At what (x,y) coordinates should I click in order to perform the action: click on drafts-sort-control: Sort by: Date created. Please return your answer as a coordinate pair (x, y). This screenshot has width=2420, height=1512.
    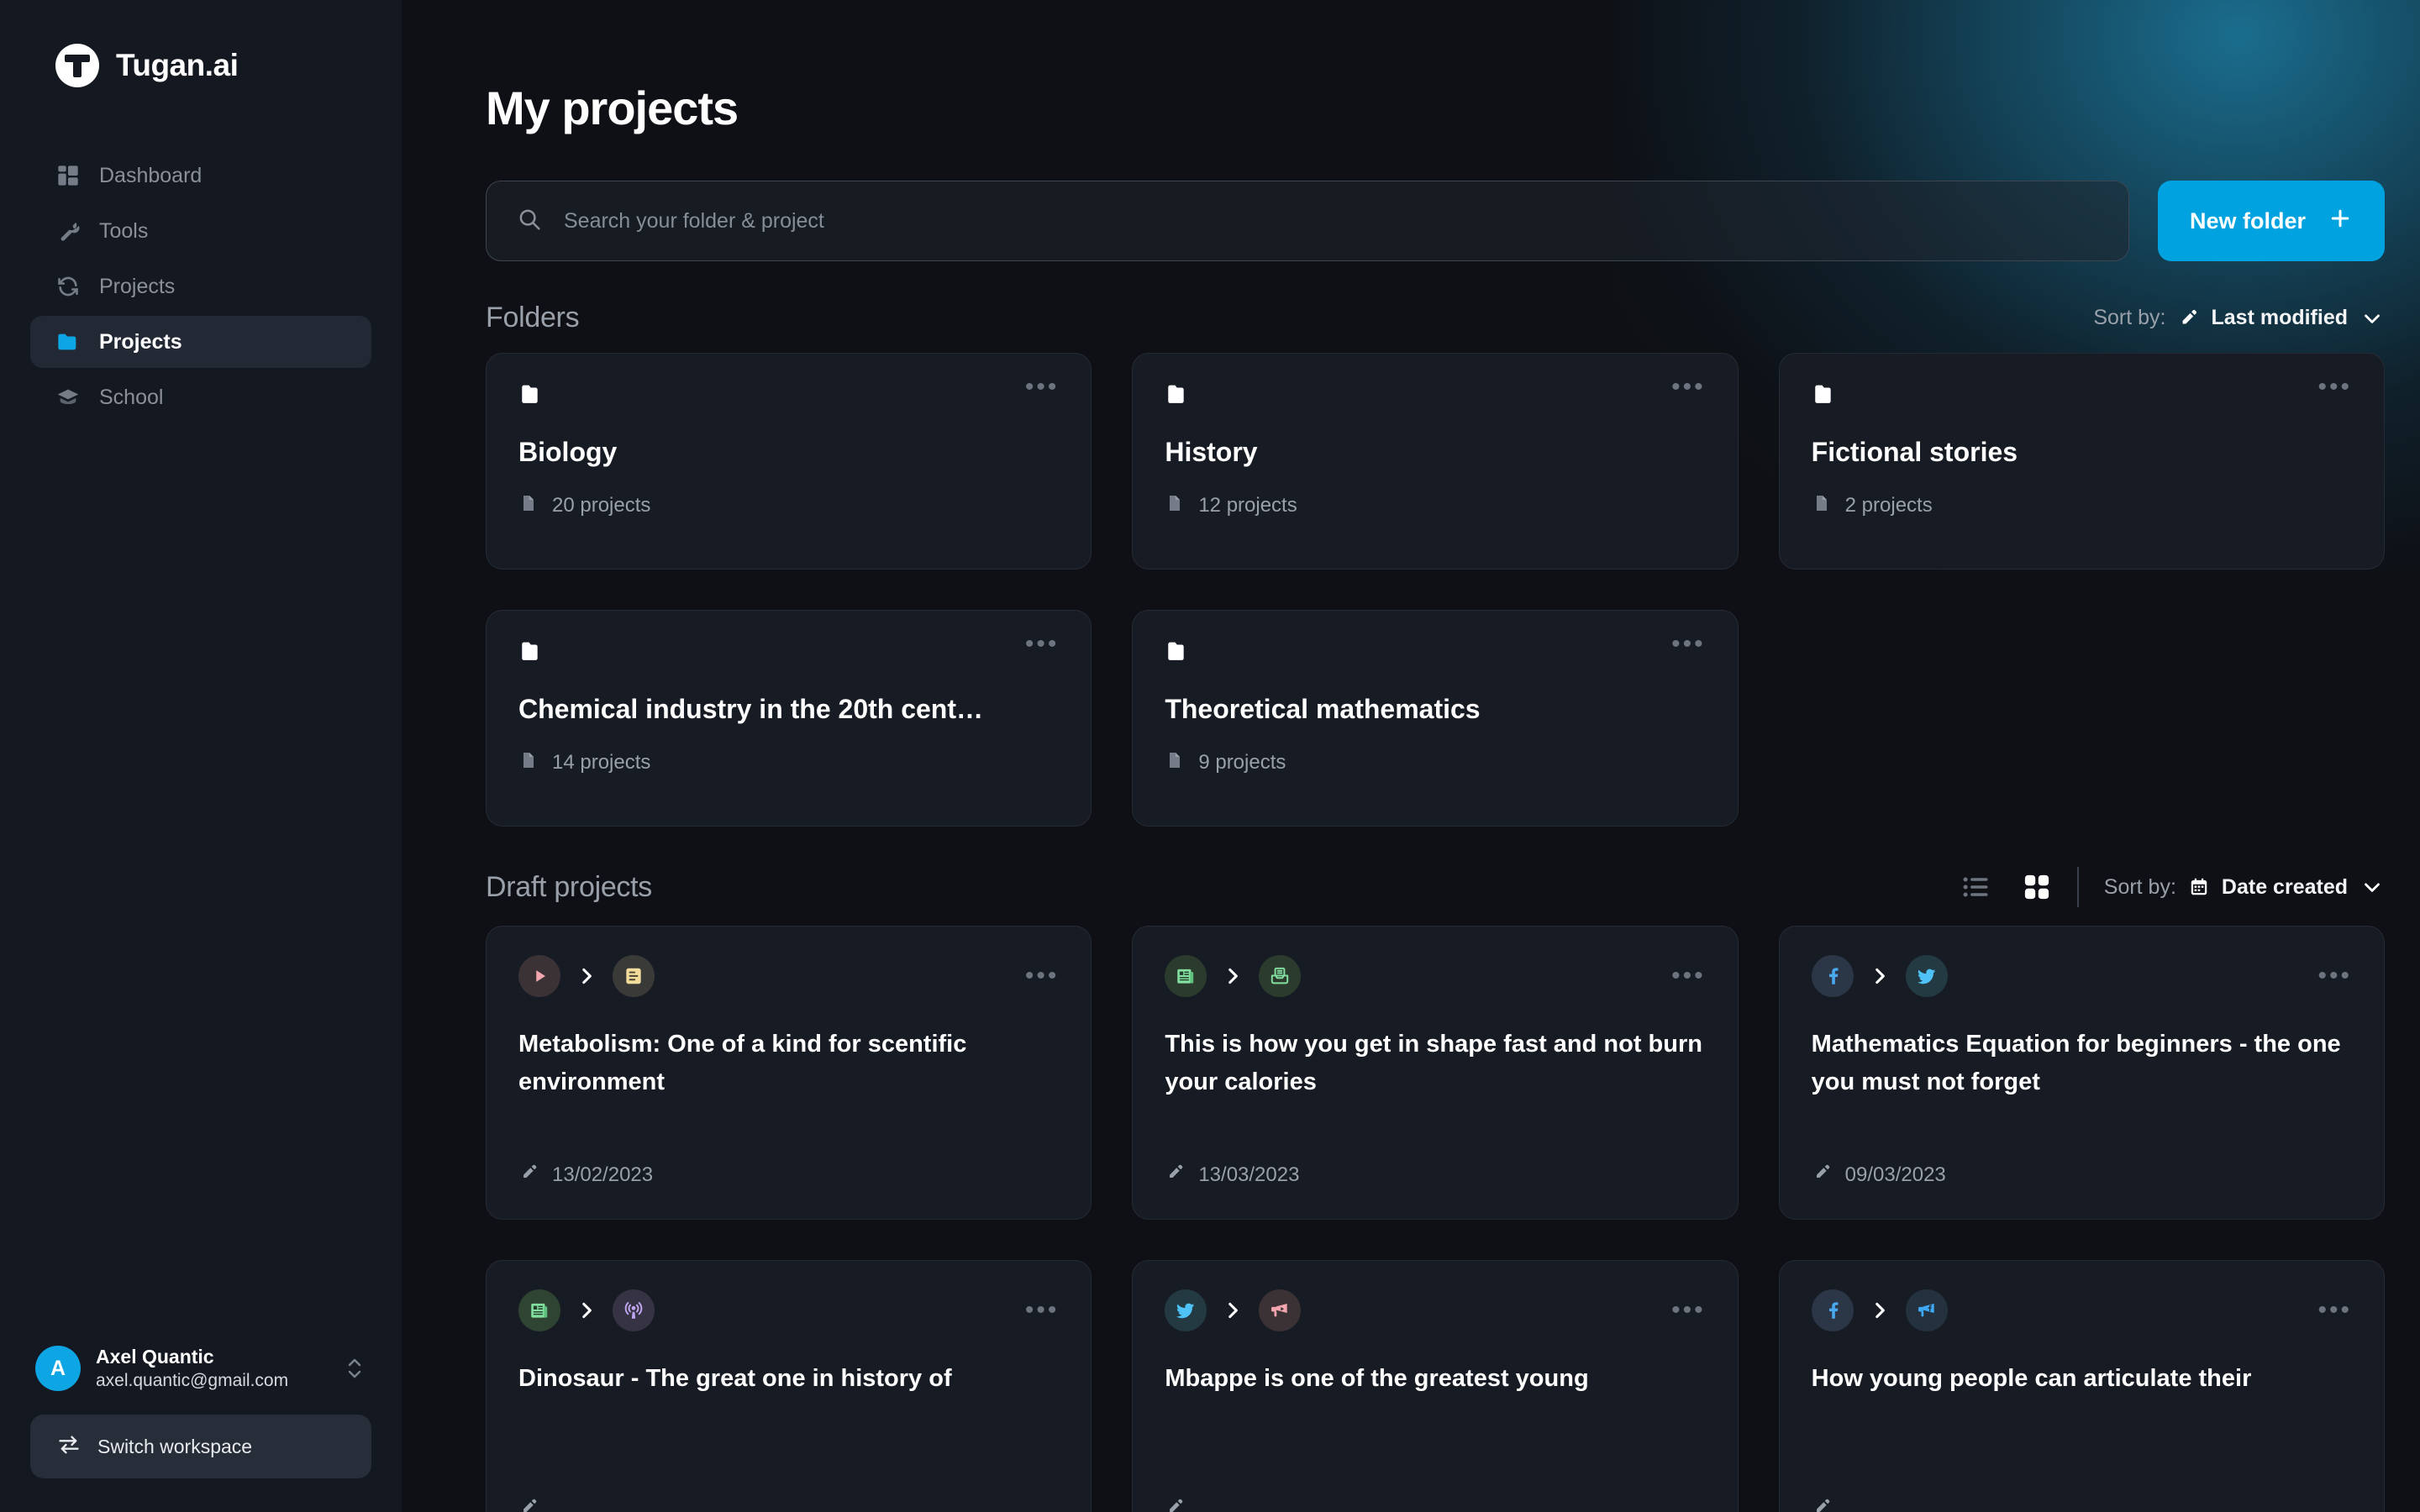
    Looking at the image, I should click on (2244, 887).